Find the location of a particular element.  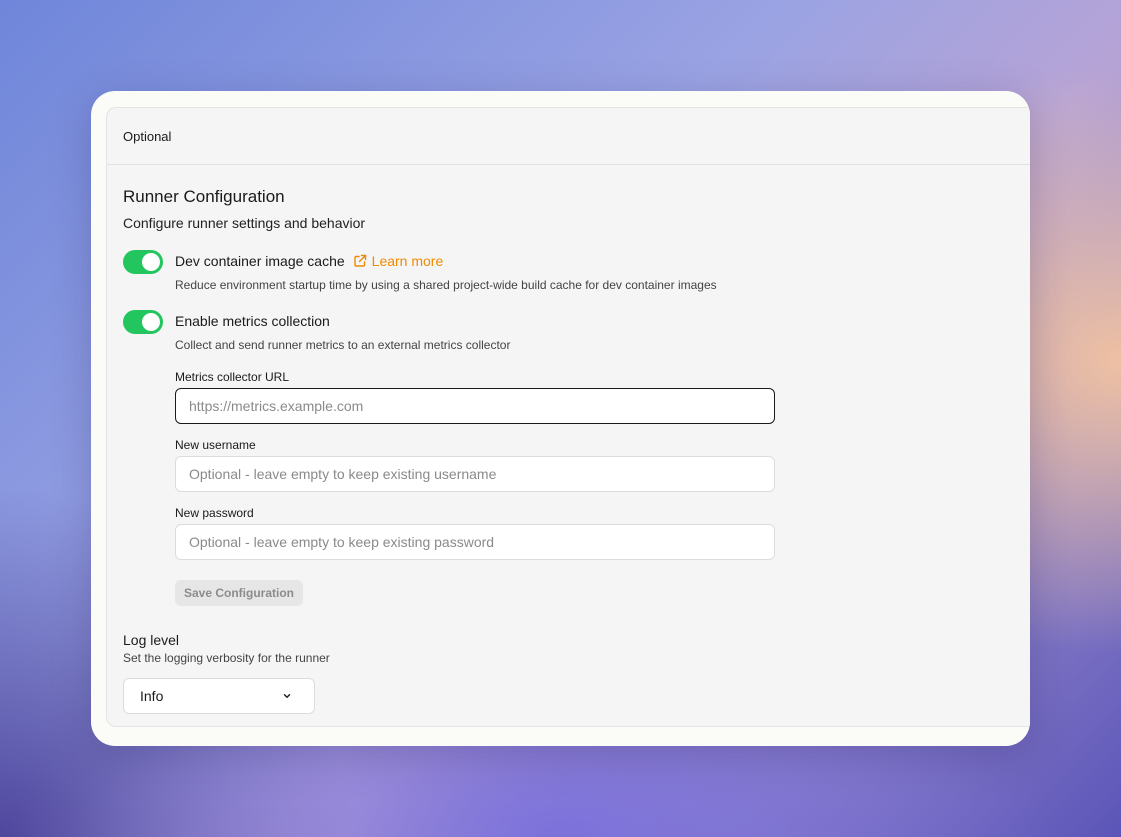

dev-cache-setting: Dev container image cache Learn more is located at coordinates (309, 261).